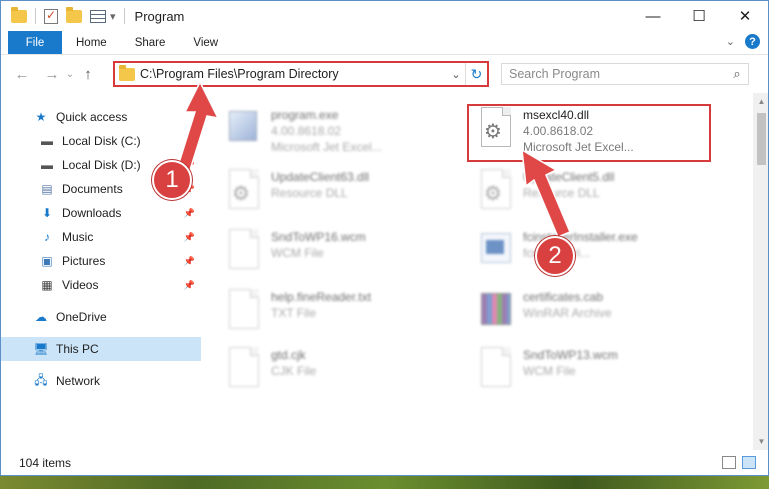  I want to click on sidebar-item-label: Downloads, so click(92, 213).